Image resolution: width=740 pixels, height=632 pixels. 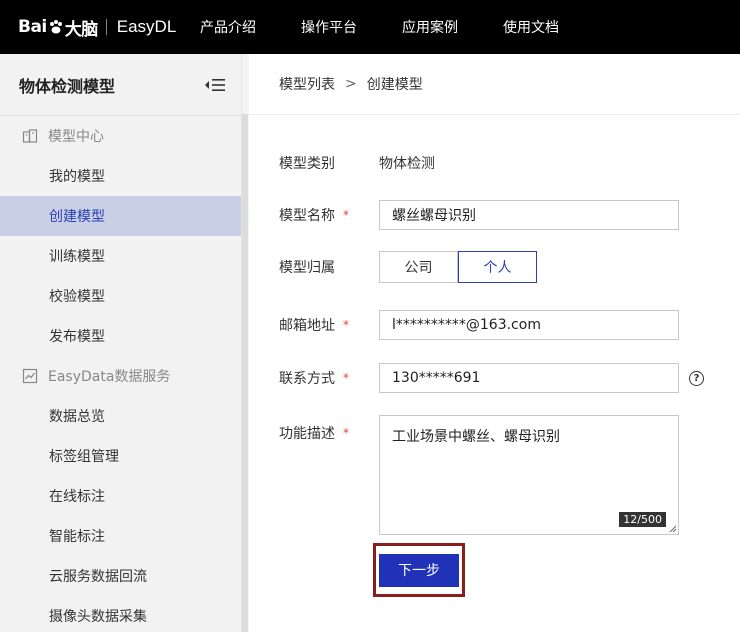 I want to click on sidebar-header: 物体检测模型, so click(x=120, y=85).